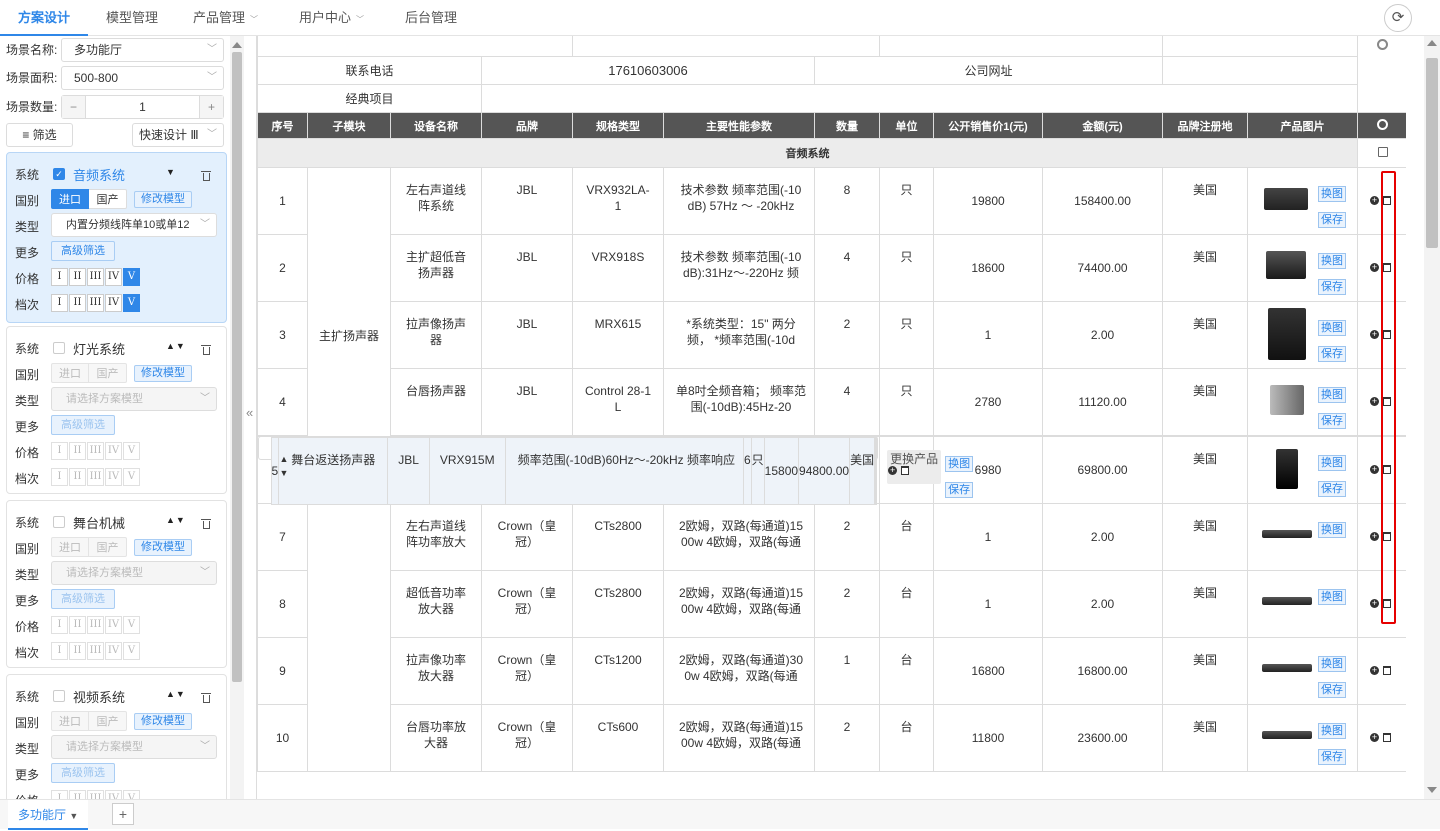 The image size is (1440, 831). I want to click on nav-tab-scheme-design: 方案设计, so click(44, 18).